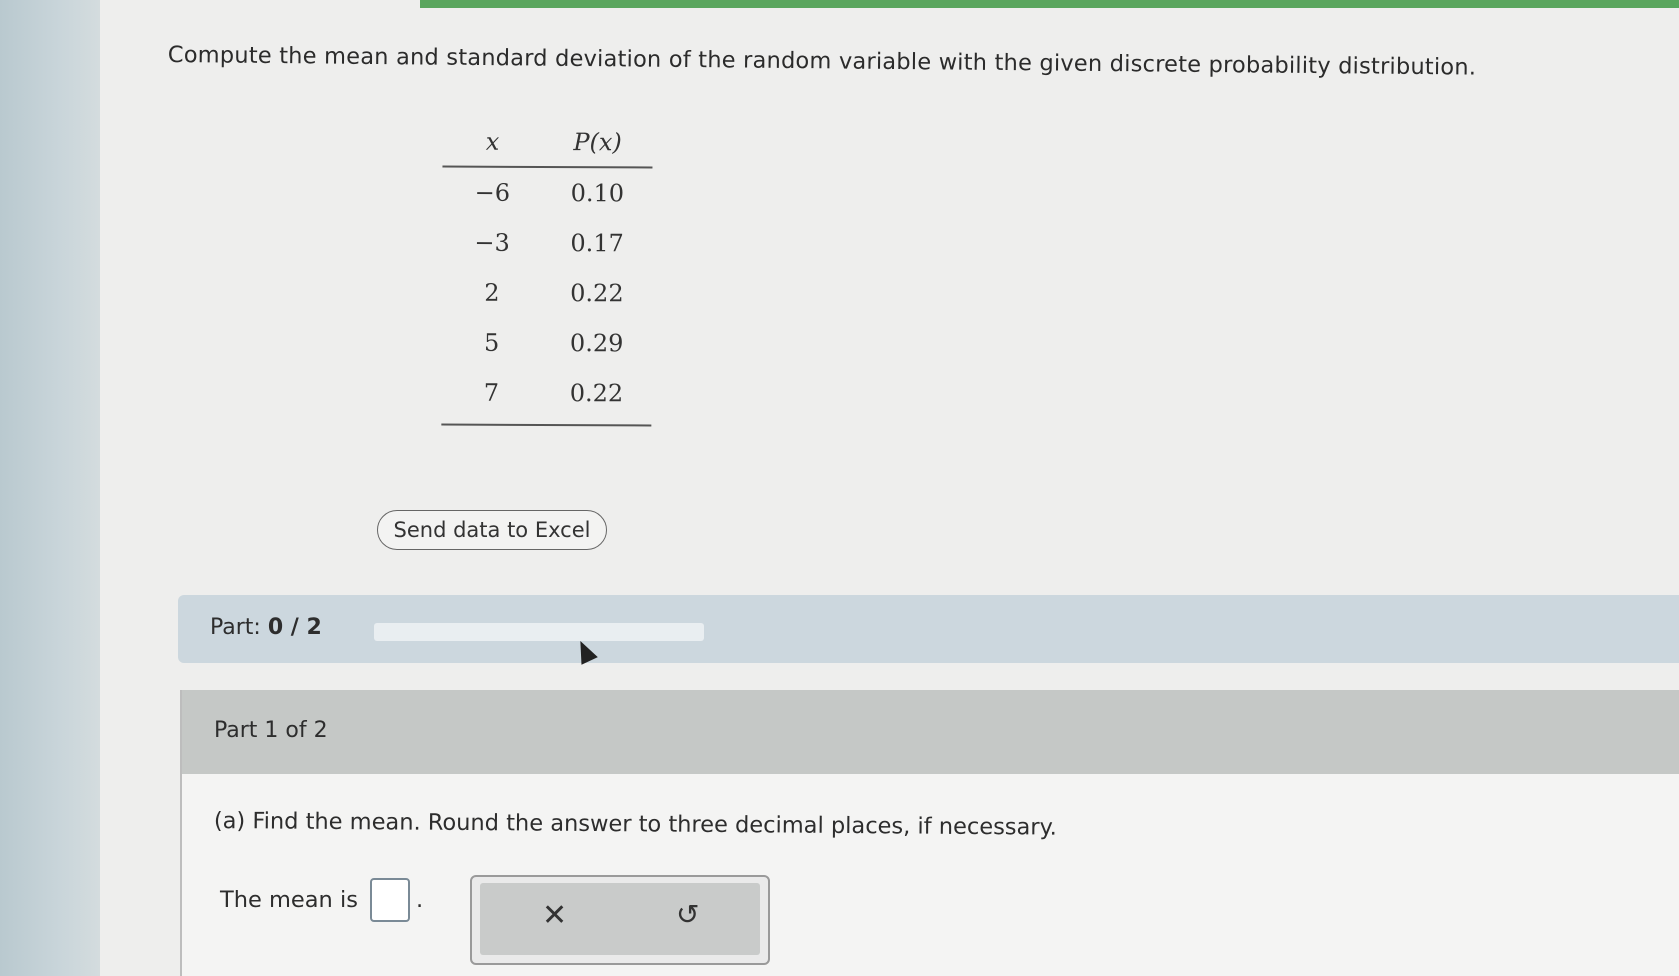  What do you see at coordinates (547, 193) in the screenshot?
I see `table-row: −6 0.10` at bounding box center [547, 193].